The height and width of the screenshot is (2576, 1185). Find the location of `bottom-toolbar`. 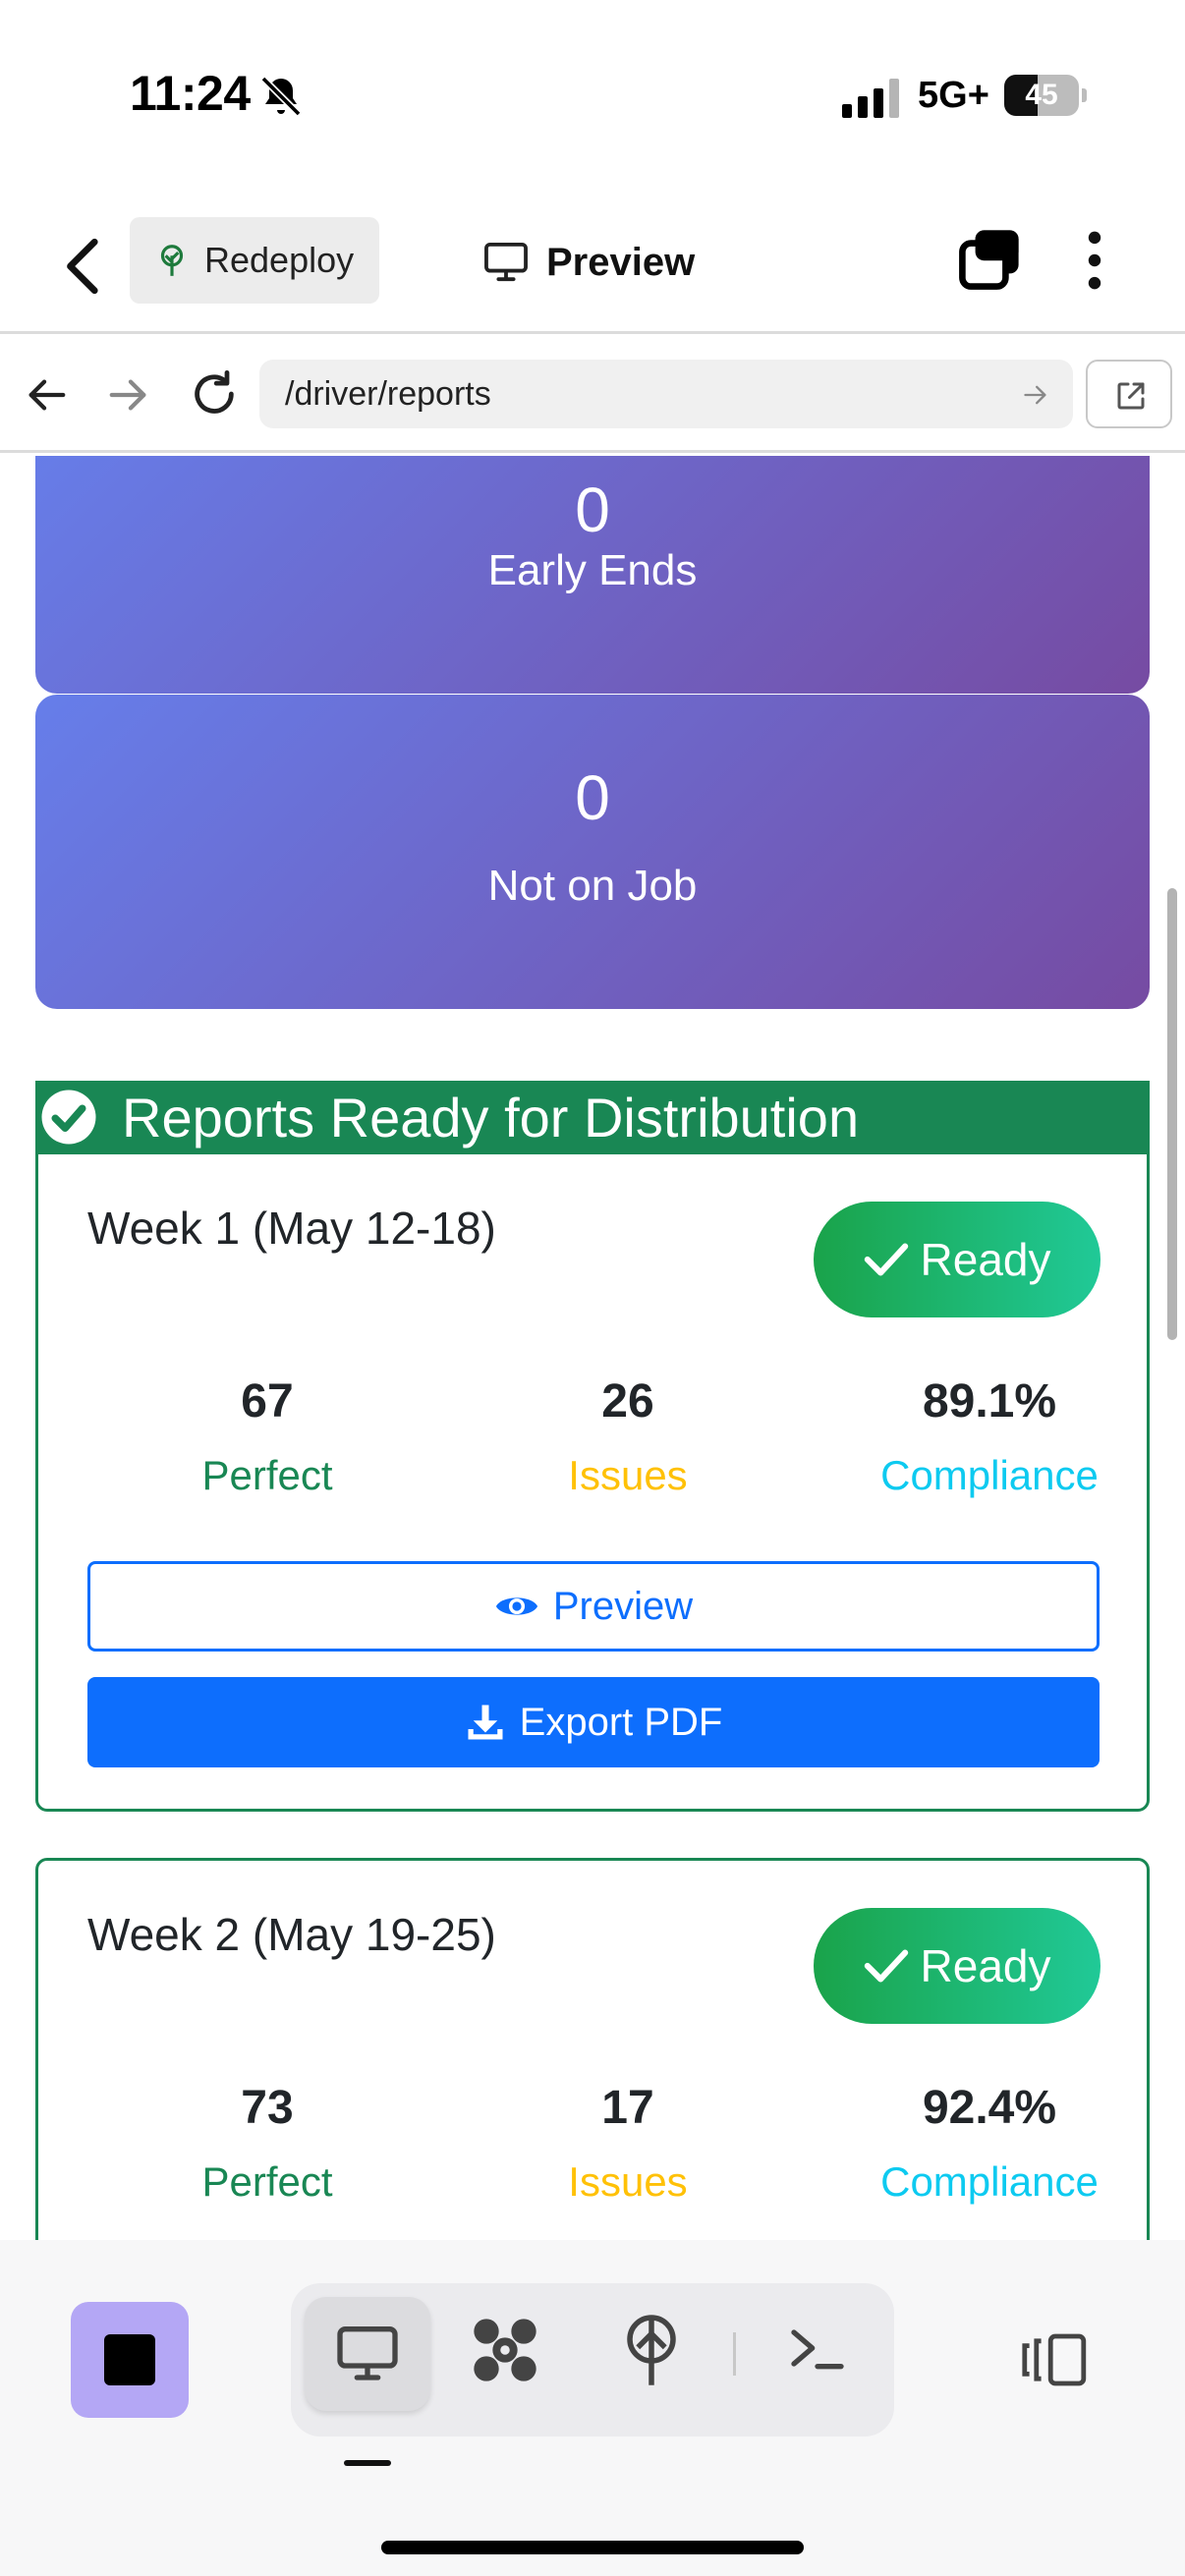

bottom-toolbar is located at coordinates (592, 2408).